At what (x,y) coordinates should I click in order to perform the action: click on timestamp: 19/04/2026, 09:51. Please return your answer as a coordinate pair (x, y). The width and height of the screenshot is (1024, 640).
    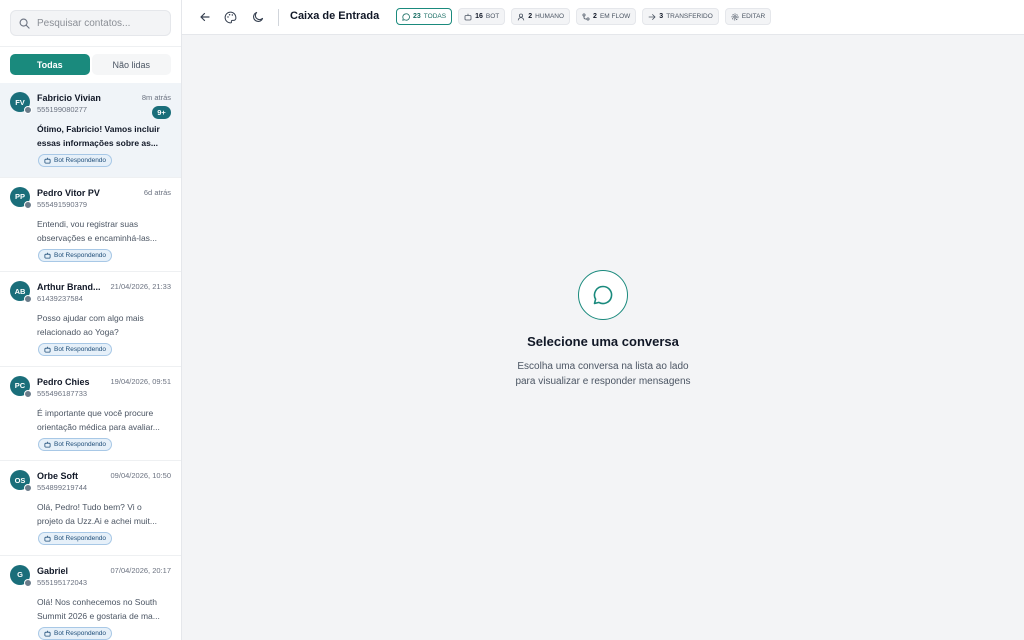
    Looking at the image, I should click on (140, 381).